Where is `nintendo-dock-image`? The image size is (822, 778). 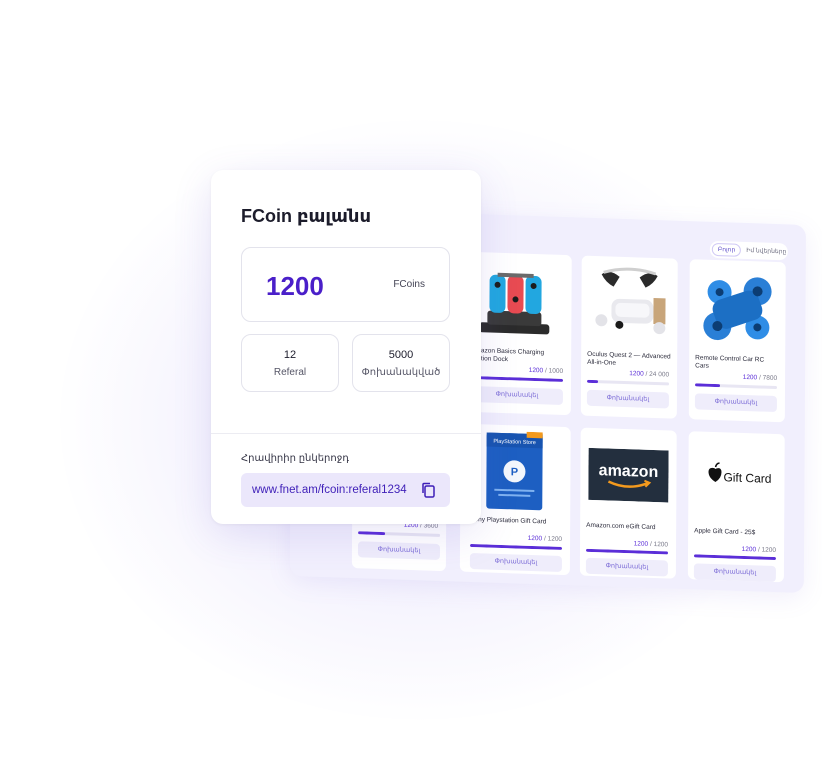 nintendo-dock-image is located at coordinates (517, 302).